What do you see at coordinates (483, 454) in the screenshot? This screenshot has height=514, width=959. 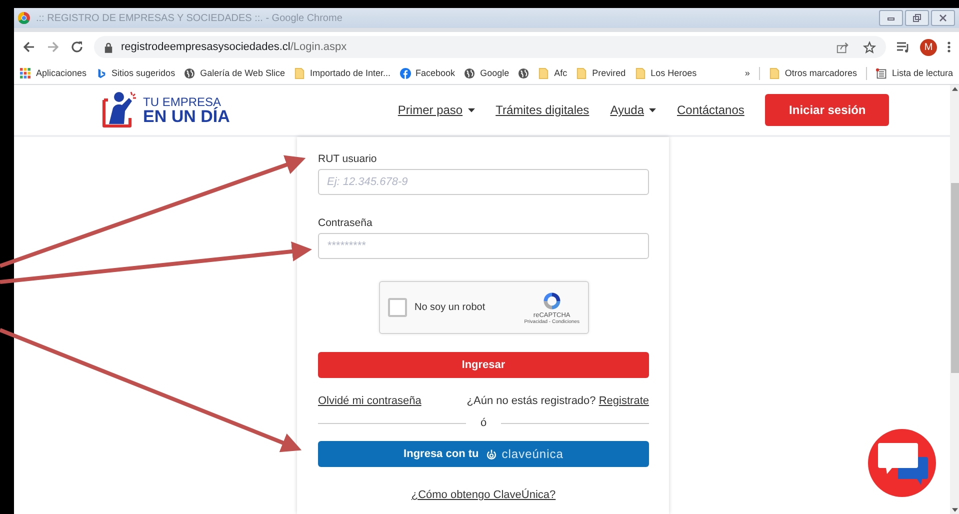 I see `claveunica-button: Ingresa con tu claveúnica` at bounding box center [483, 454].